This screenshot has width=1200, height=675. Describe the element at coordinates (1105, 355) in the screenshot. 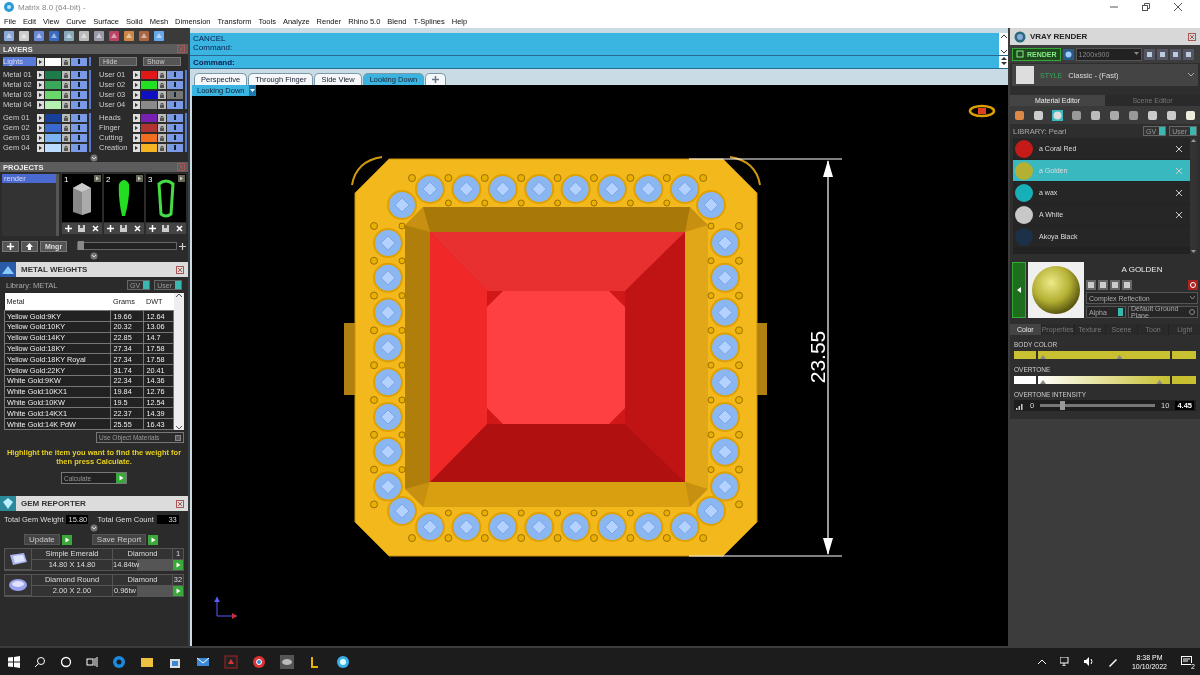

I see `body-color-gradient-slider` at that location.